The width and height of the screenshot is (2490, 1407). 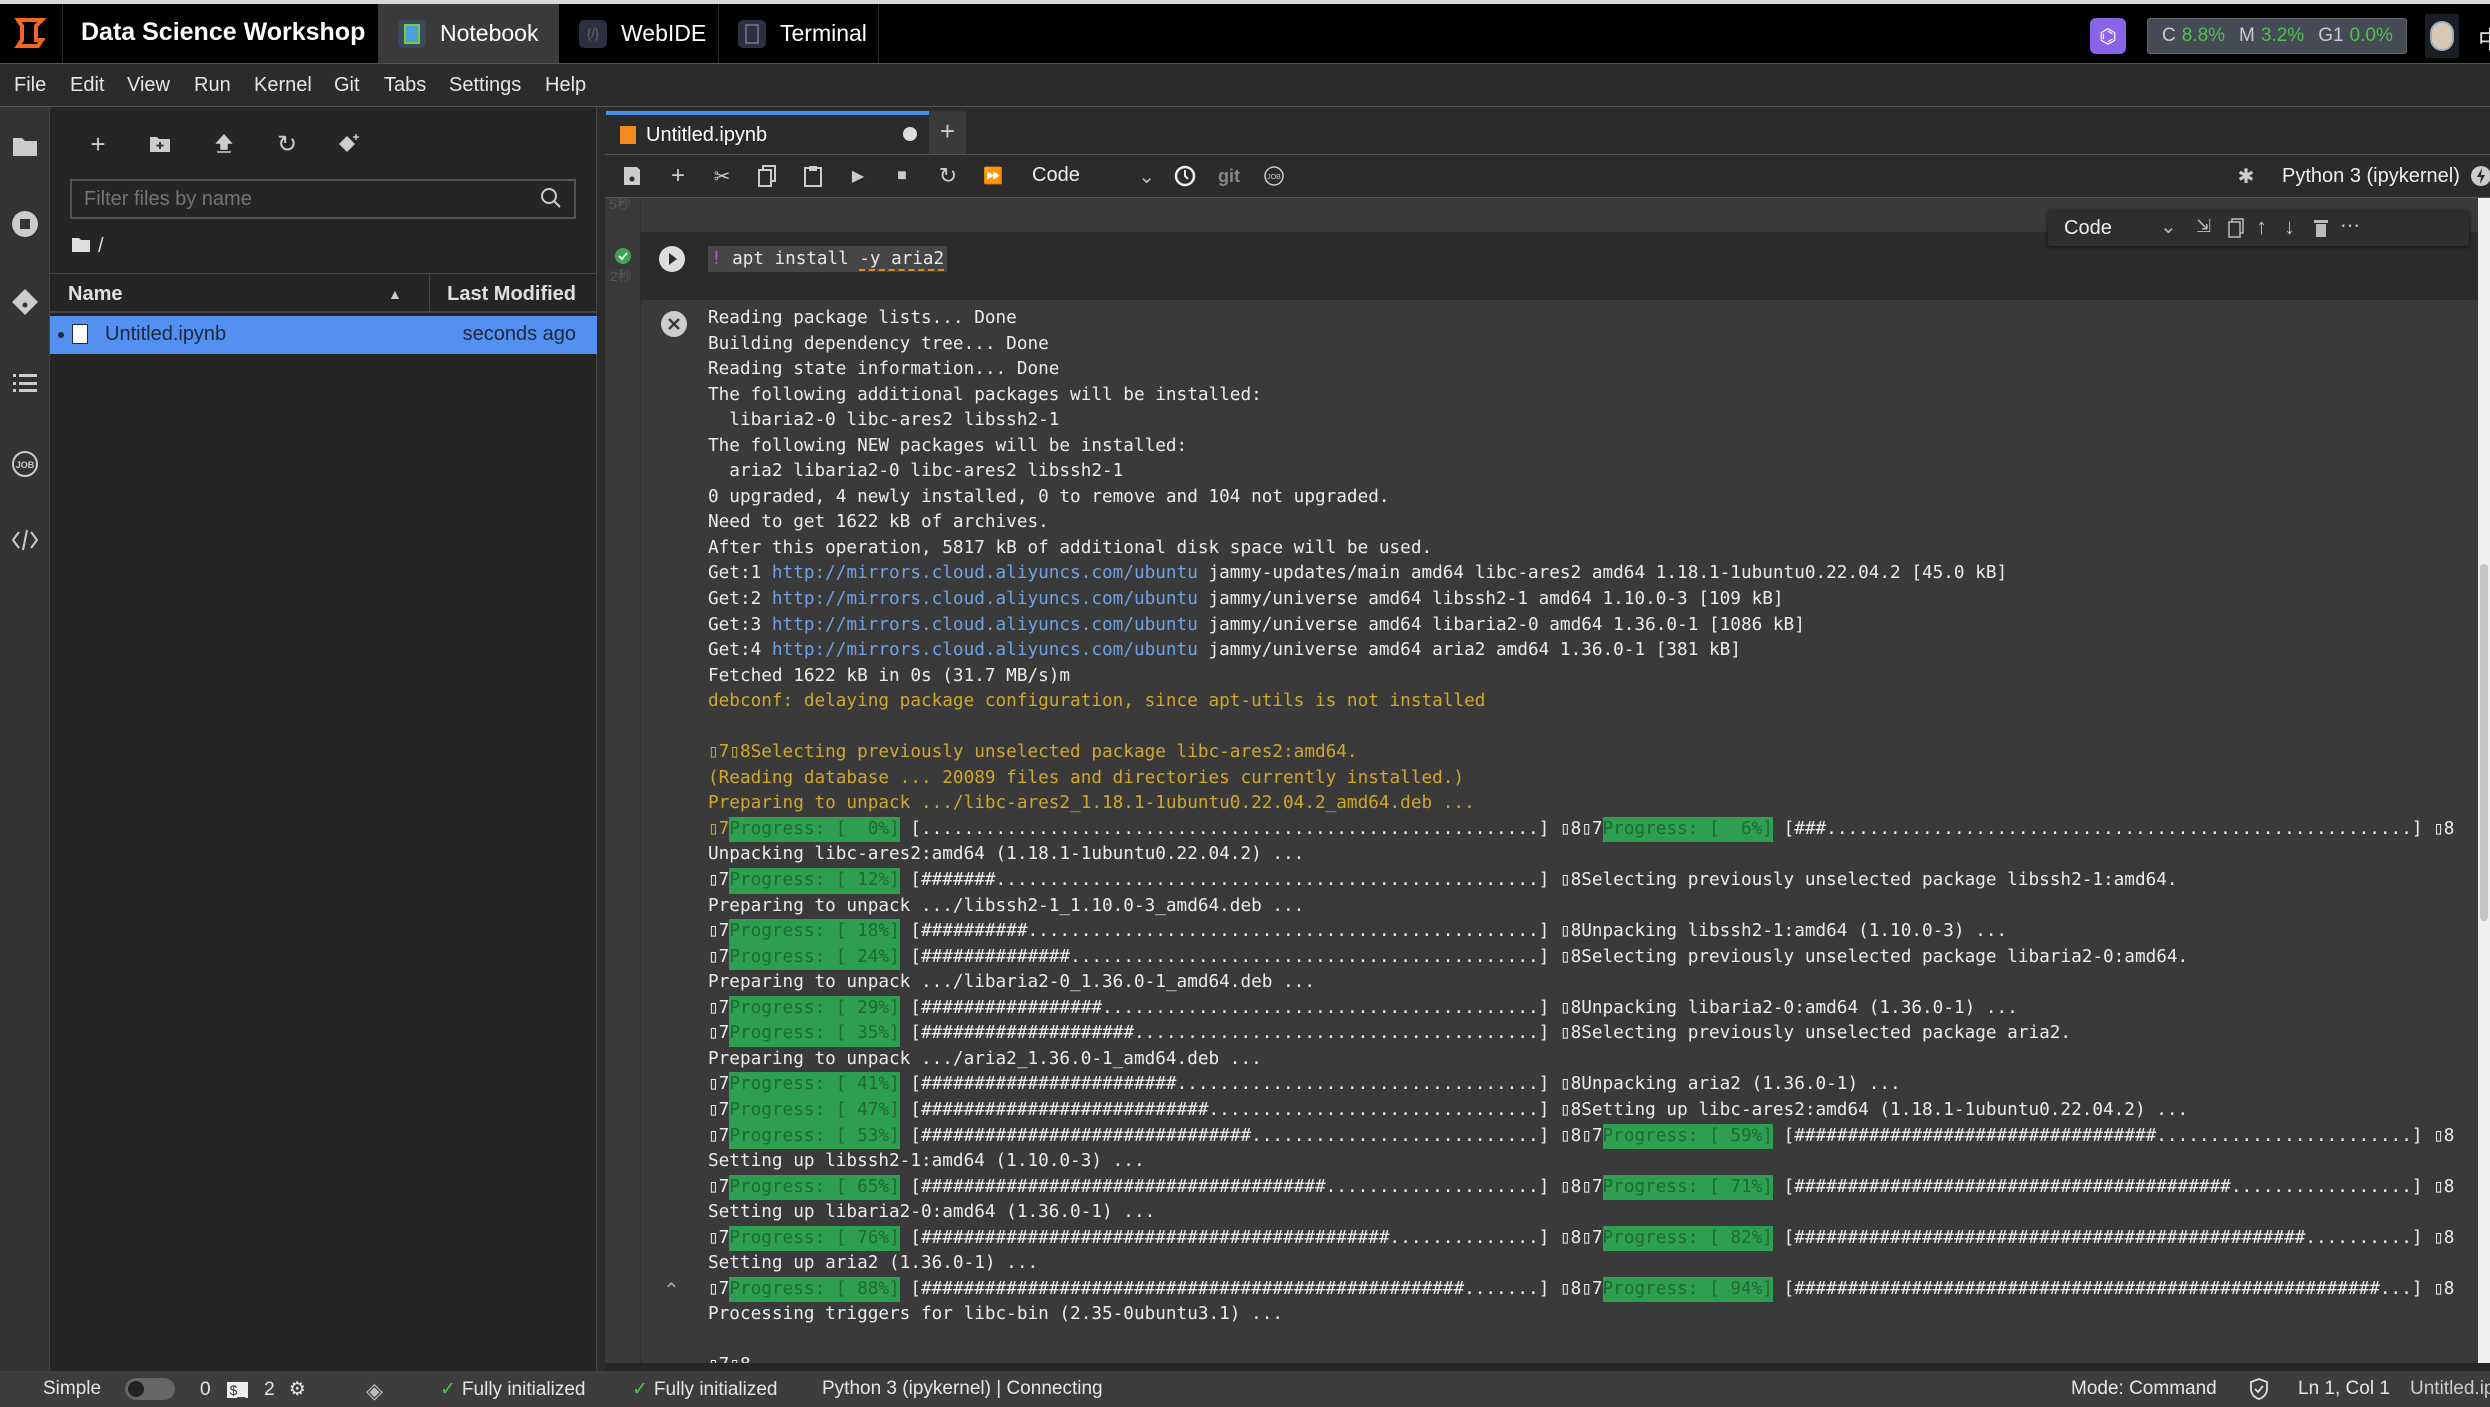 I want to click on output-text: aria2 libaria2-0 libc-ares2 libssh2-1, so click(x=916, y=471).